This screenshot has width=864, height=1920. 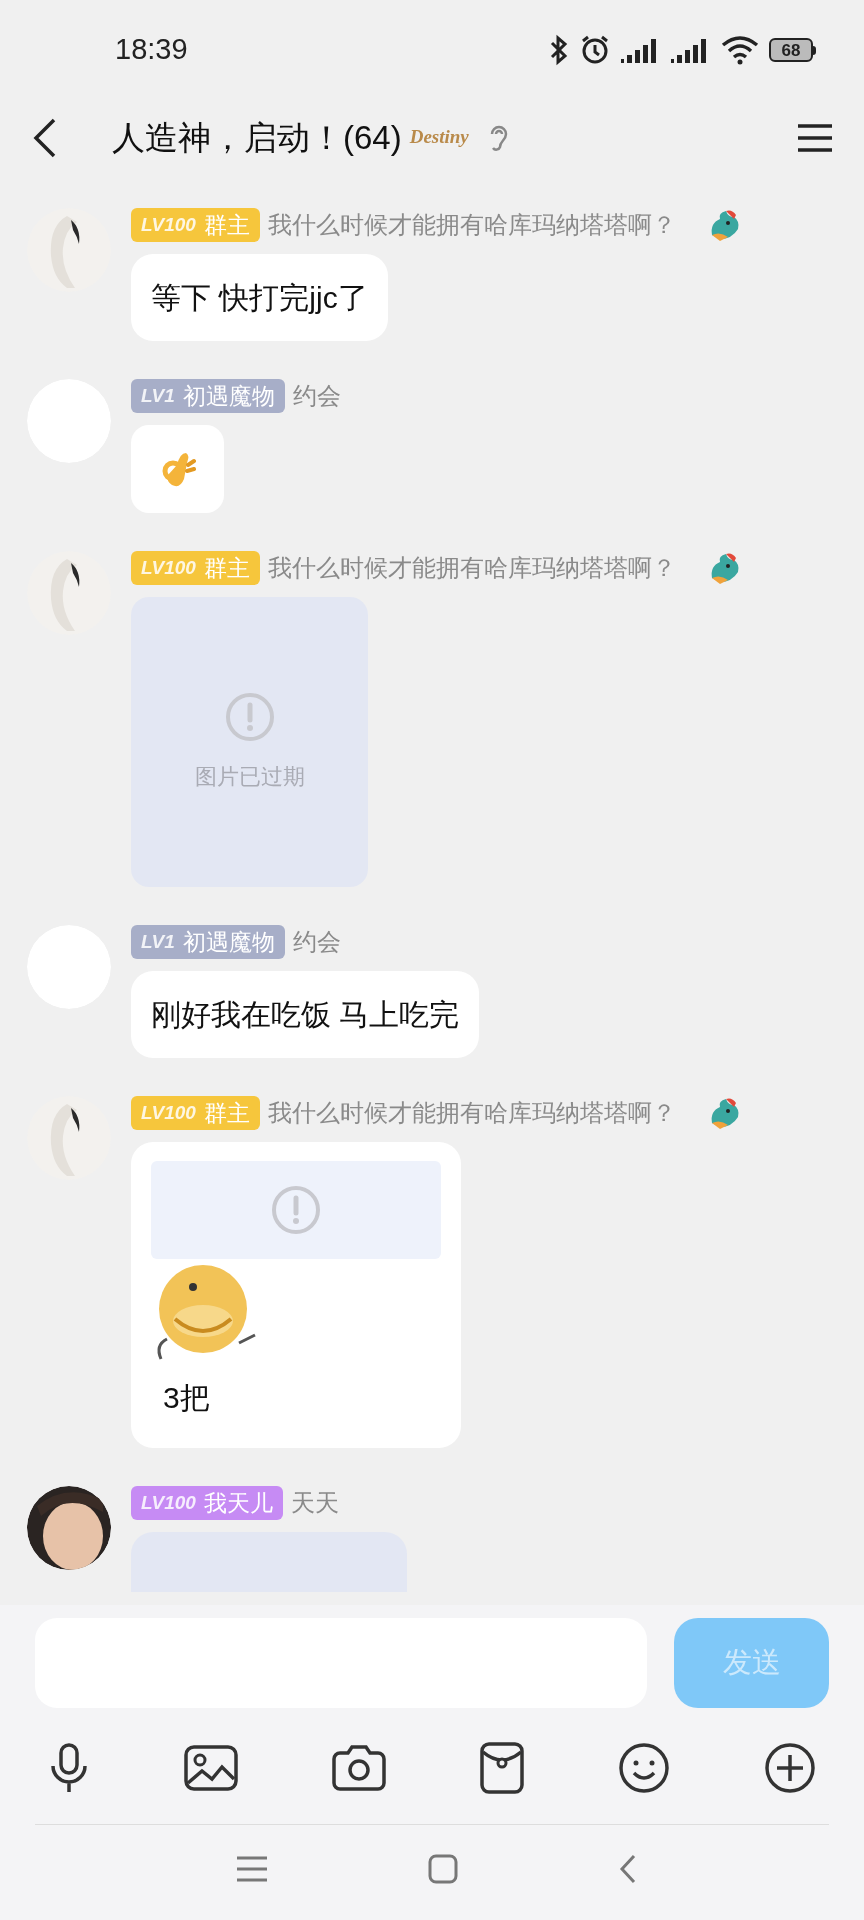 What do you see at coordinates (559, 50) in the screenshot?
I see `bluetooth-icon` at bounding box center [559, 50].